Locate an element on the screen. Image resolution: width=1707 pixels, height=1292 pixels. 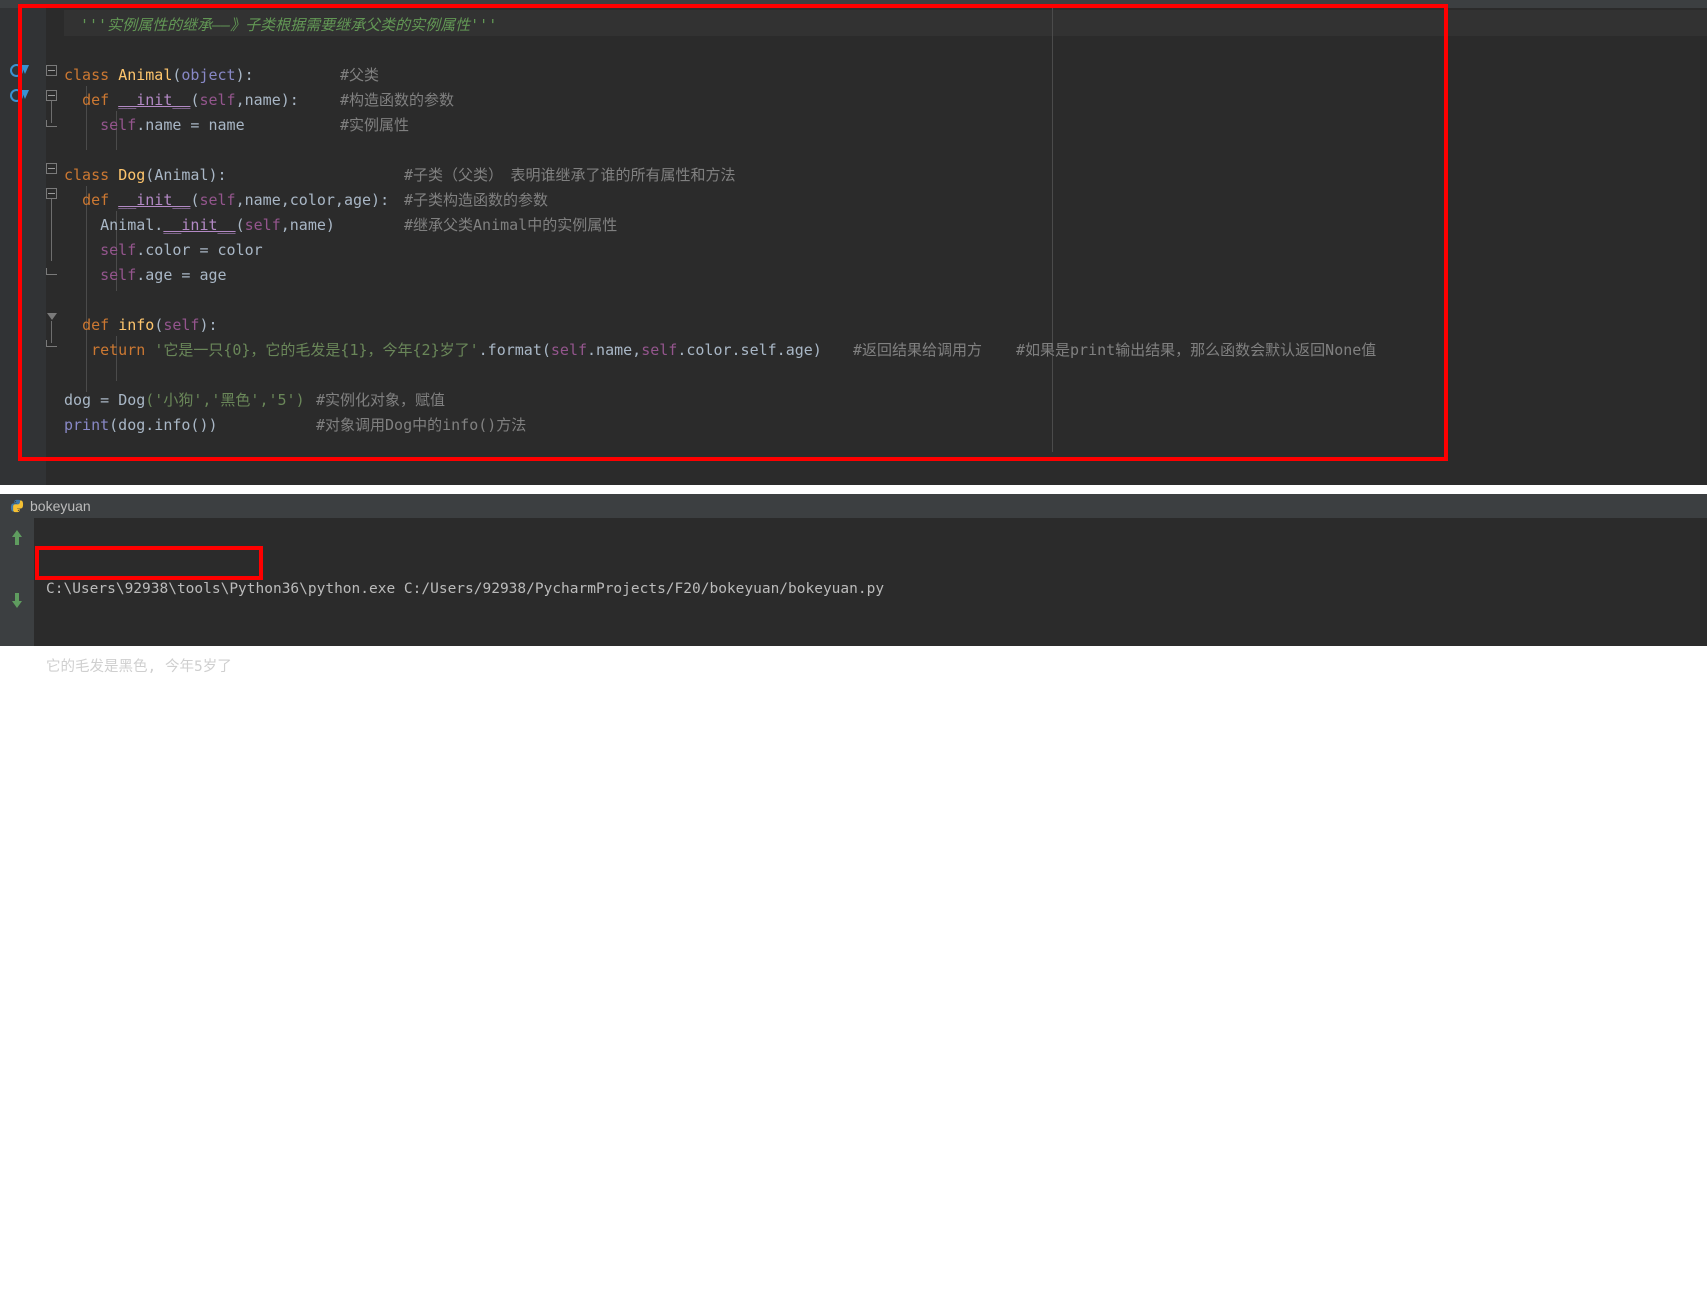
panel-divider is located at coordinates (853, 489).